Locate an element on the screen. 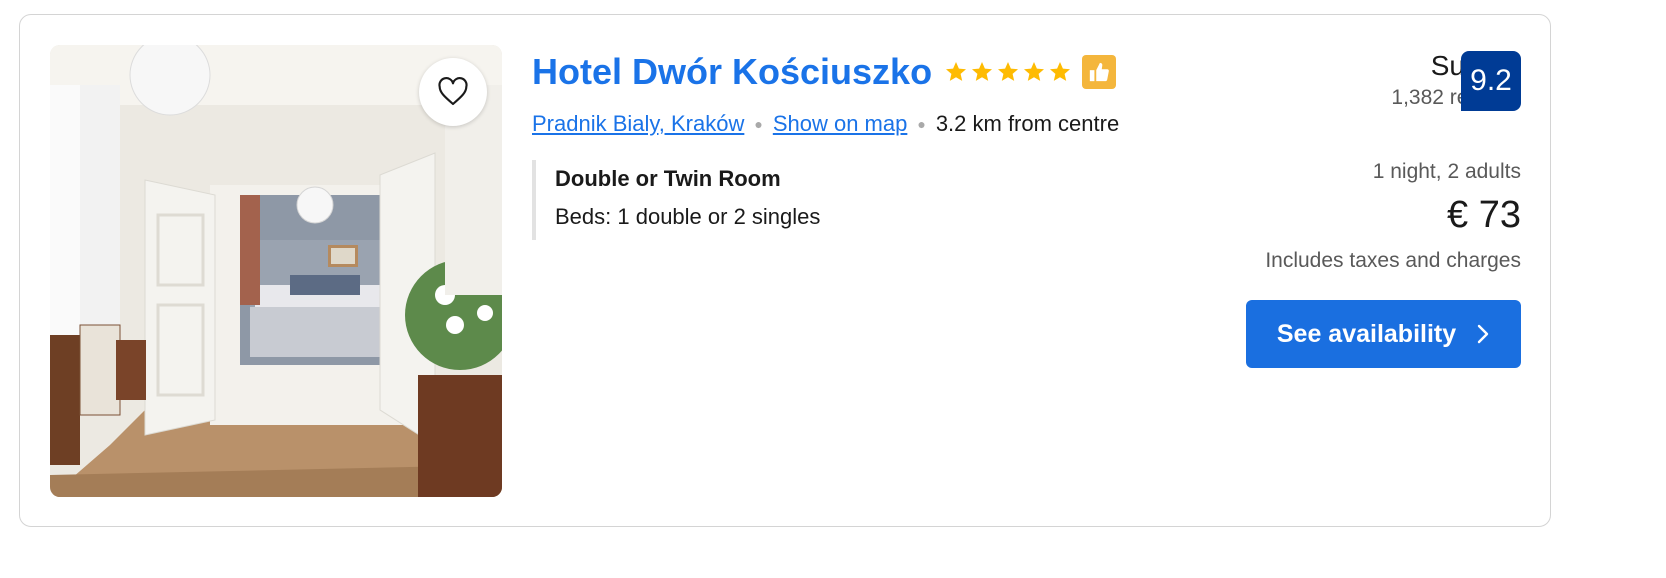 Image resolution: width=1666 pixels, height=578 pixels. location-link: Pradnik Bialy, Kraków is located at coordinates (638, 124).